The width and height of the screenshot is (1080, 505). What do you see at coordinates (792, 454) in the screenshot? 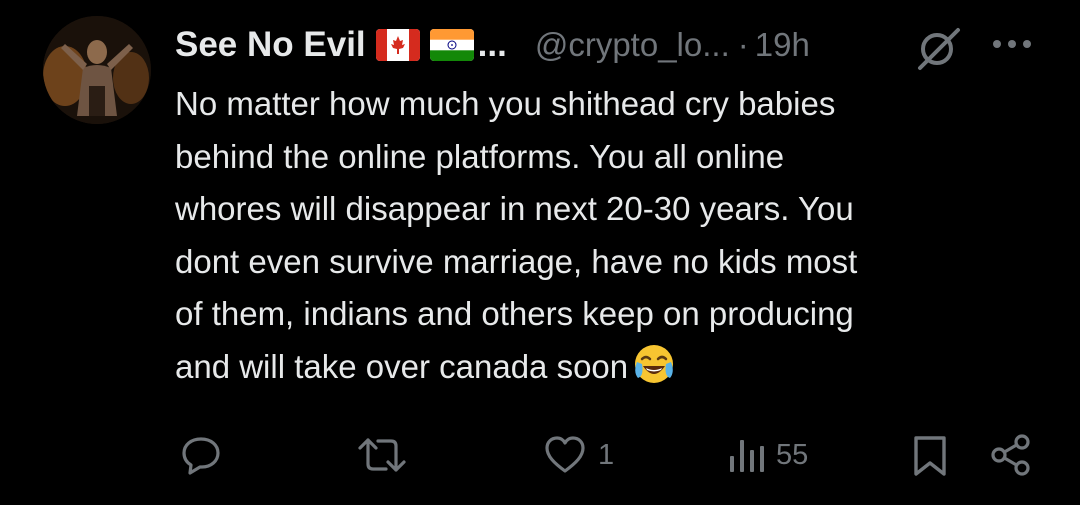
I see `views-count: 55` at bounding box center [792, 454].